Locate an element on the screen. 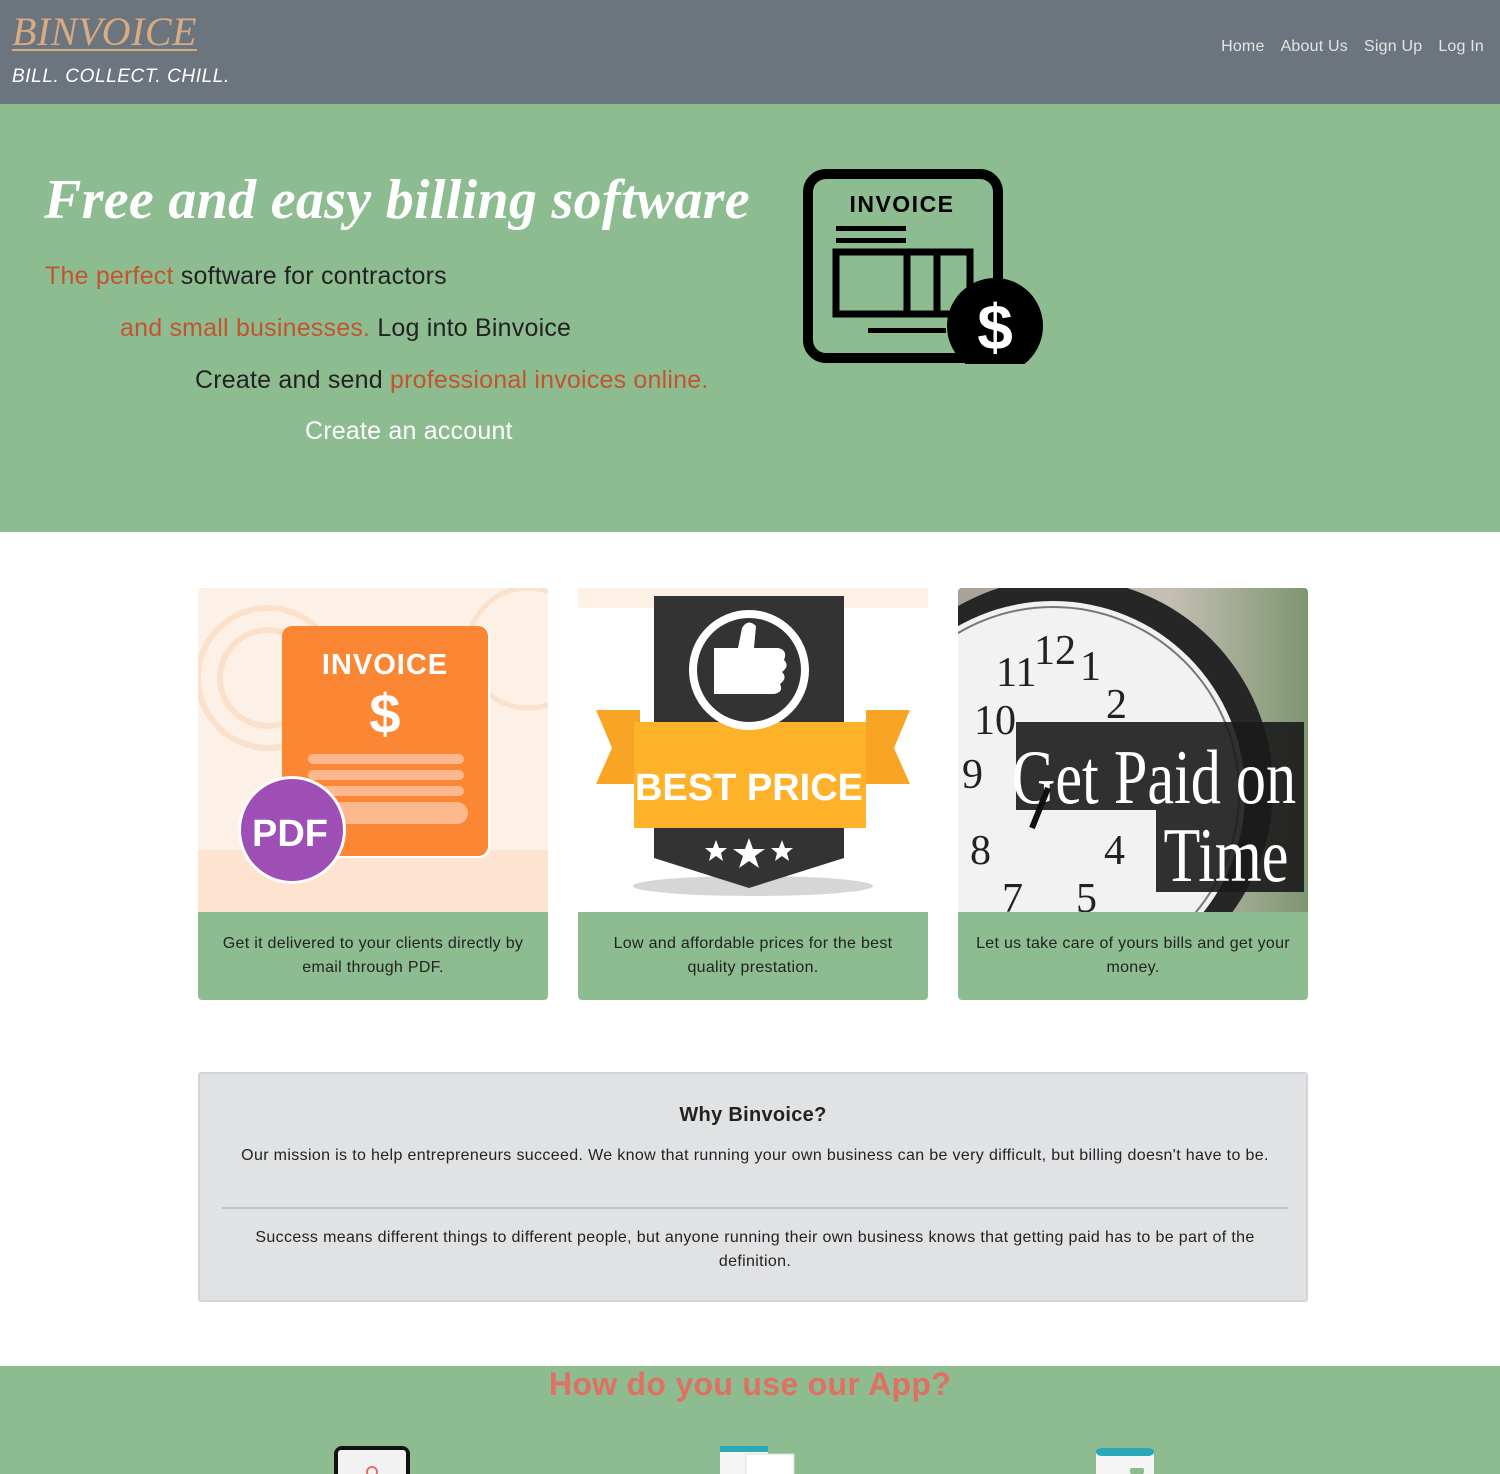 The height and width of the screenshot is (1474, 1500). hero-line-2: and small businesses. Log into Binvoice is located at coordinates (345, 328).